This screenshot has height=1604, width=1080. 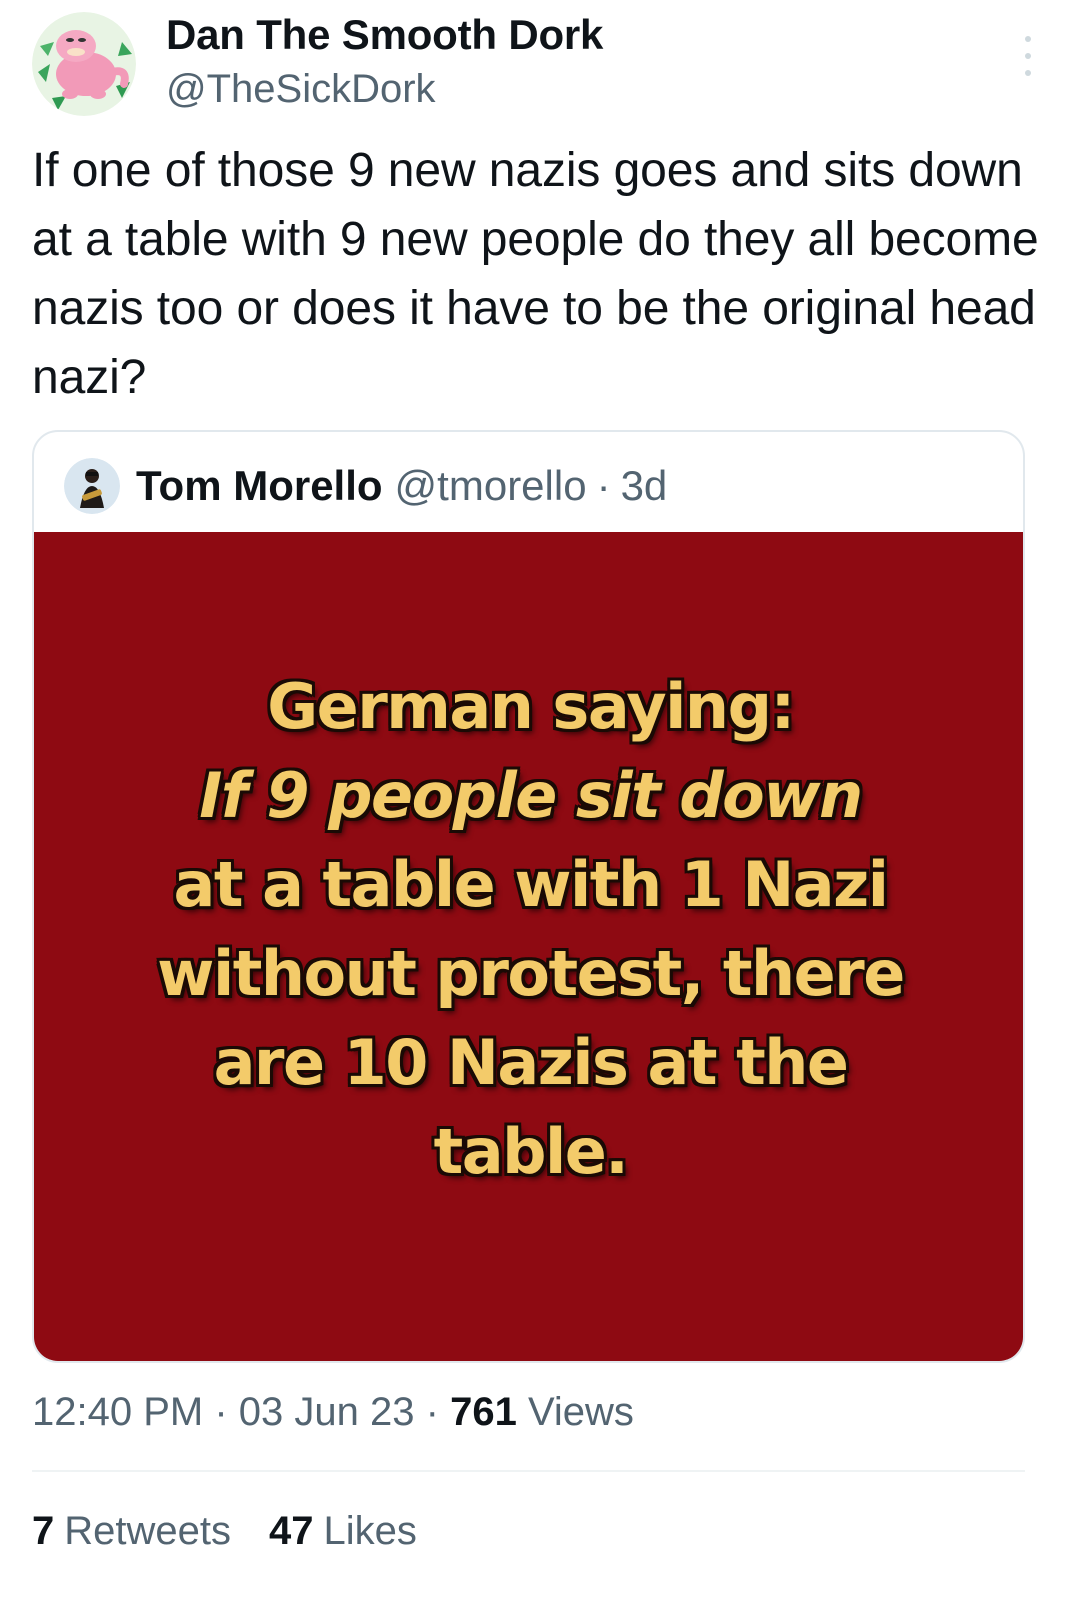 What do you see at coordinates (483, 1412) in the screenshot?
I see `views-count: 761` at bounding box center [483, 1412].